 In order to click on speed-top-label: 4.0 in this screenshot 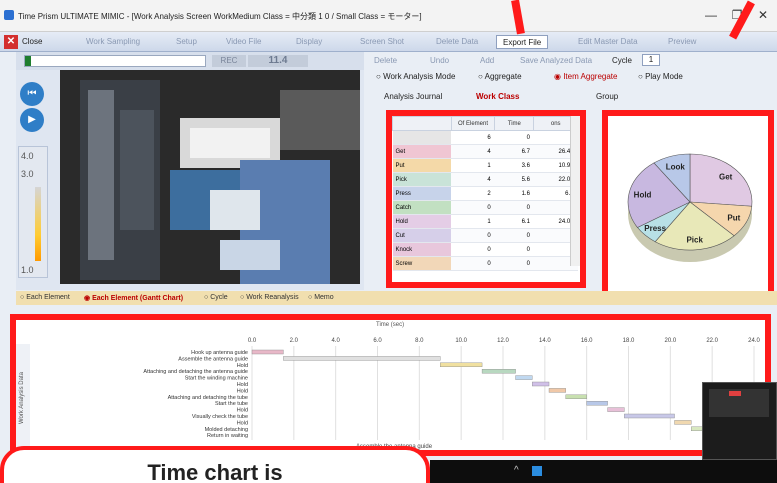, I will do `click(27, 156)`.